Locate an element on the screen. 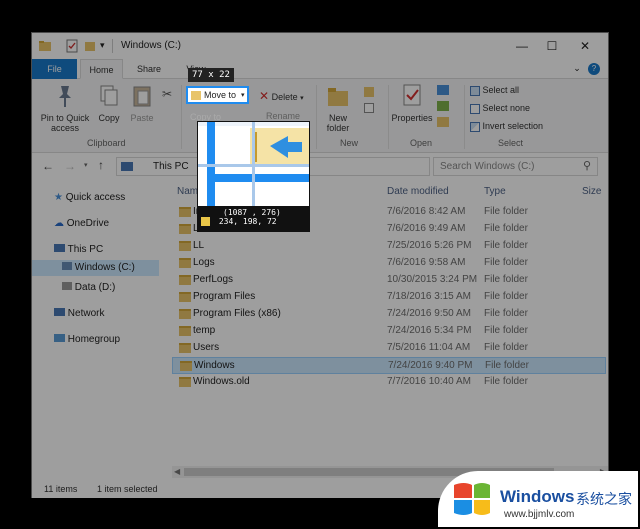 The height and width of the screenshot is (529, 640). scroll-left-icon: ◀ is located at coordinates (177, 471).